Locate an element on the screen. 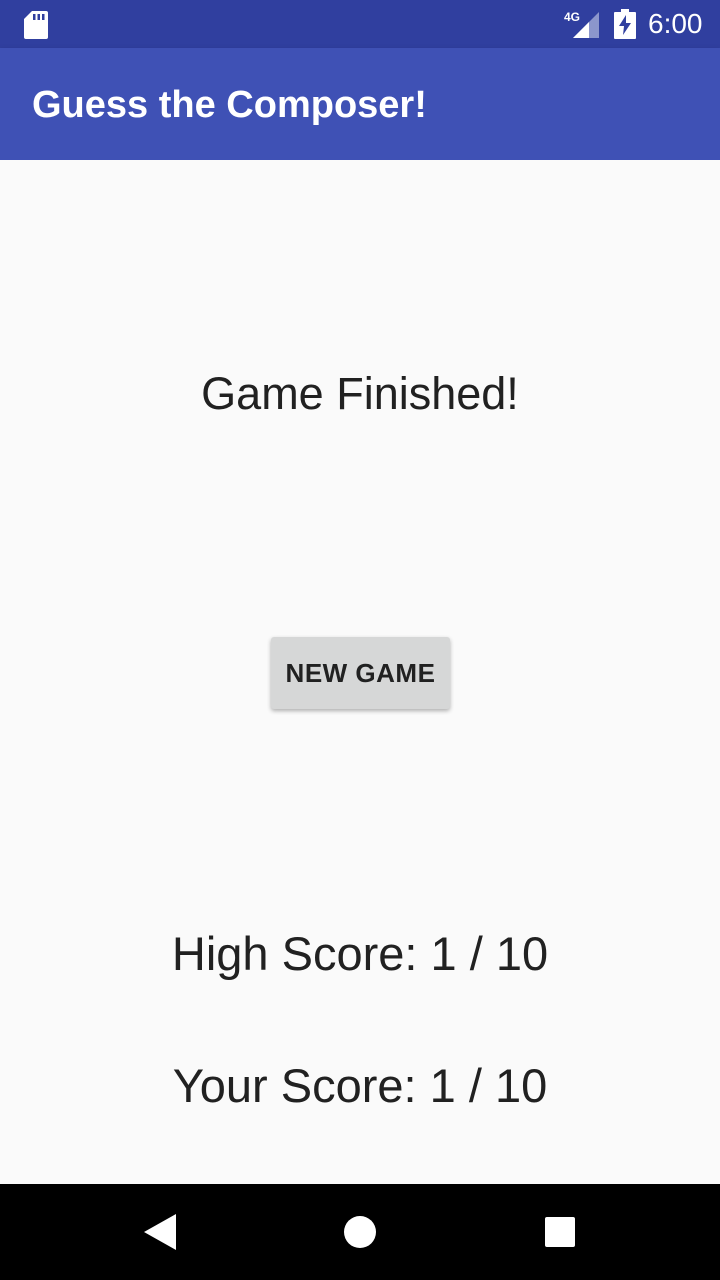  app-bar: Guess the Composer! is located at coordinates (360, 104).